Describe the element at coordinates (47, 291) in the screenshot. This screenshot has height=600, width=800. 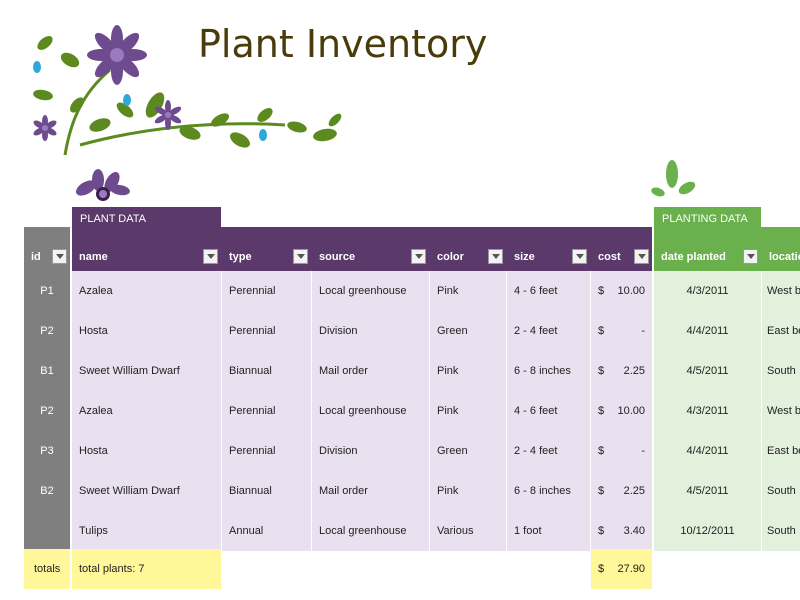
I see `table-cell-id: P1` at that location.